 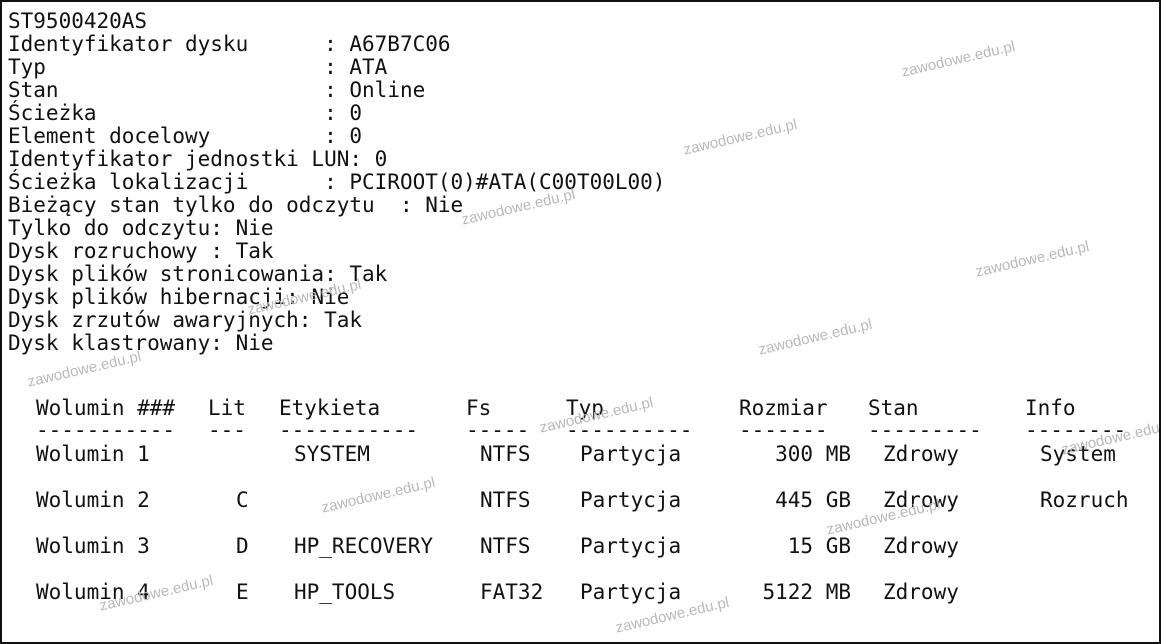 What do you see at coordinates (109, 228) in the screenshot?
I see `property-label: Tylko do odczytu` at bounding box center [109, 228].